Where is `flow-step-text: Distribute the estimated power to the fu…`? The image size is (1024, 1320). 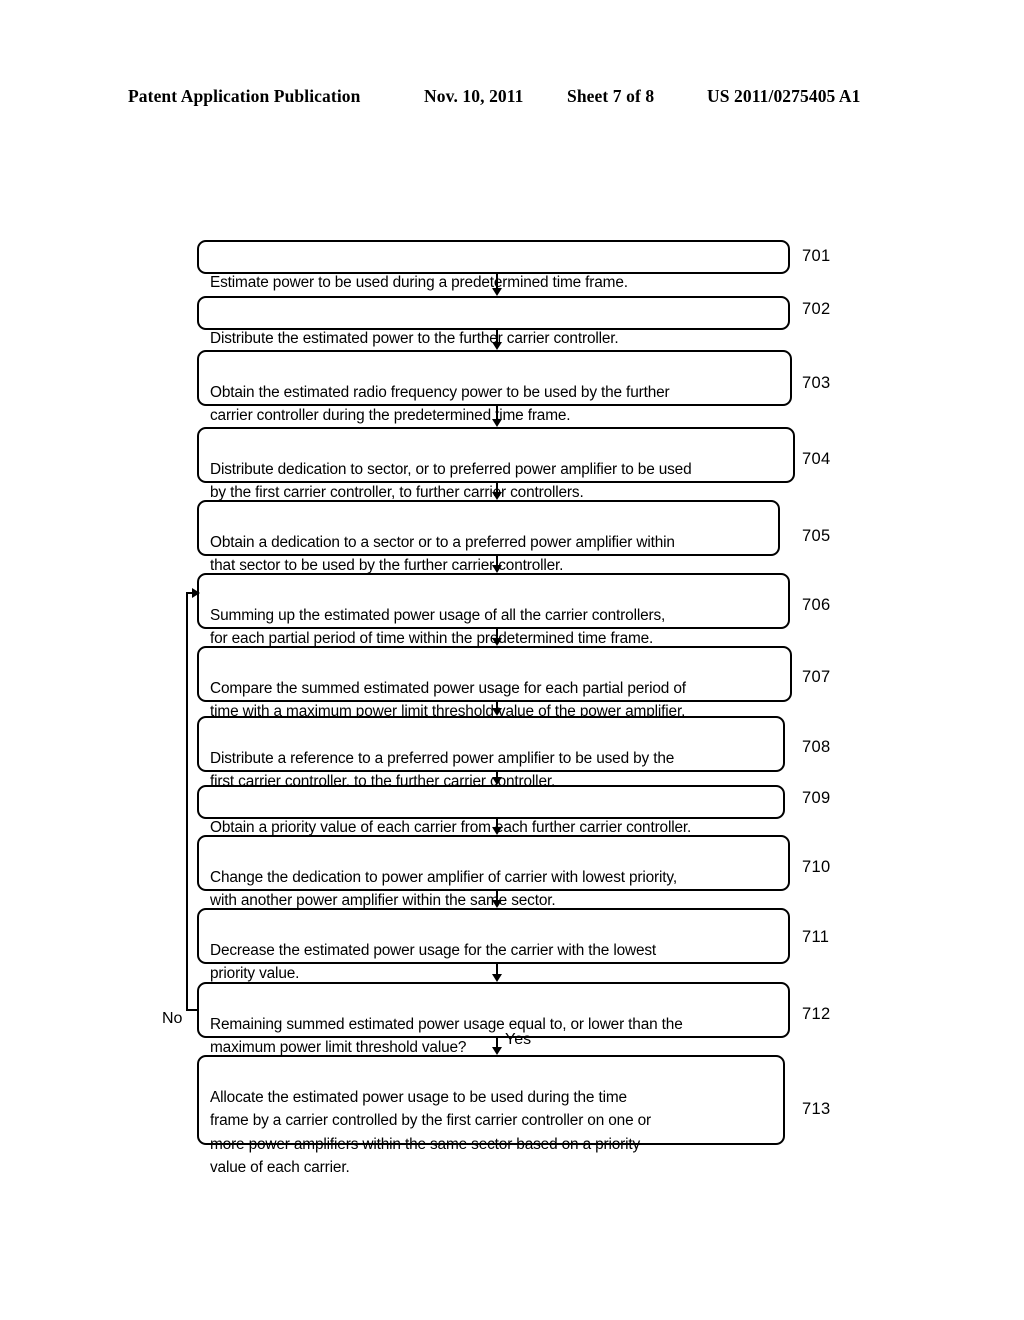
flow-step-text: Distribute the estimated power to the fu… is located at coordinates (414, 338).